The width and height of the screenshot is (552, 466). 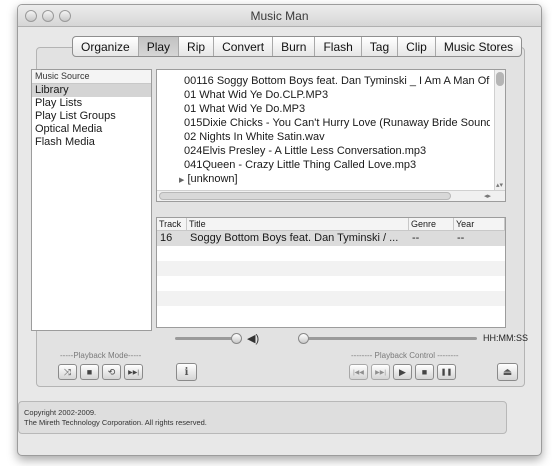 What do you see at coordinates (159, 46) in the screenshot?
I see `tab-play: Play` at bounding box center [159, 46].